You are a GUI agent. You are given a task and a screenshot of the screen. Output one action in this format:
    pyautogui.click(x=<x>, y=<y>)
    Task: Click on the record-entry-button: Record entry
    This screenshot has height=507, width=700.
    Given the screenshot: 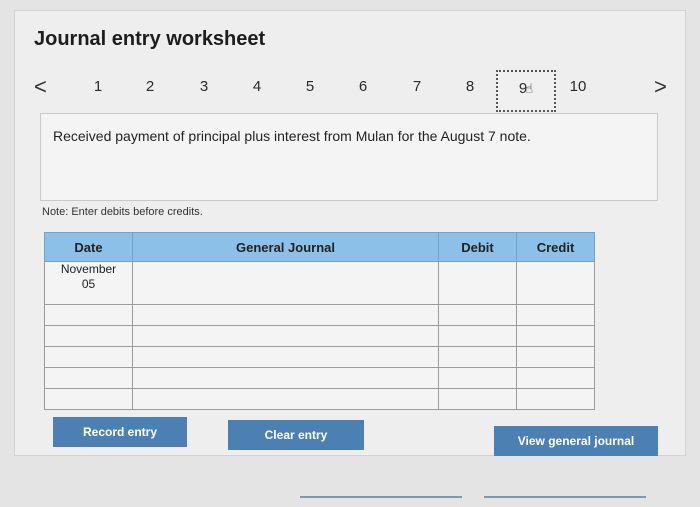 What is the action you would take?
    pyautogui.click(x=120, y=432)
    